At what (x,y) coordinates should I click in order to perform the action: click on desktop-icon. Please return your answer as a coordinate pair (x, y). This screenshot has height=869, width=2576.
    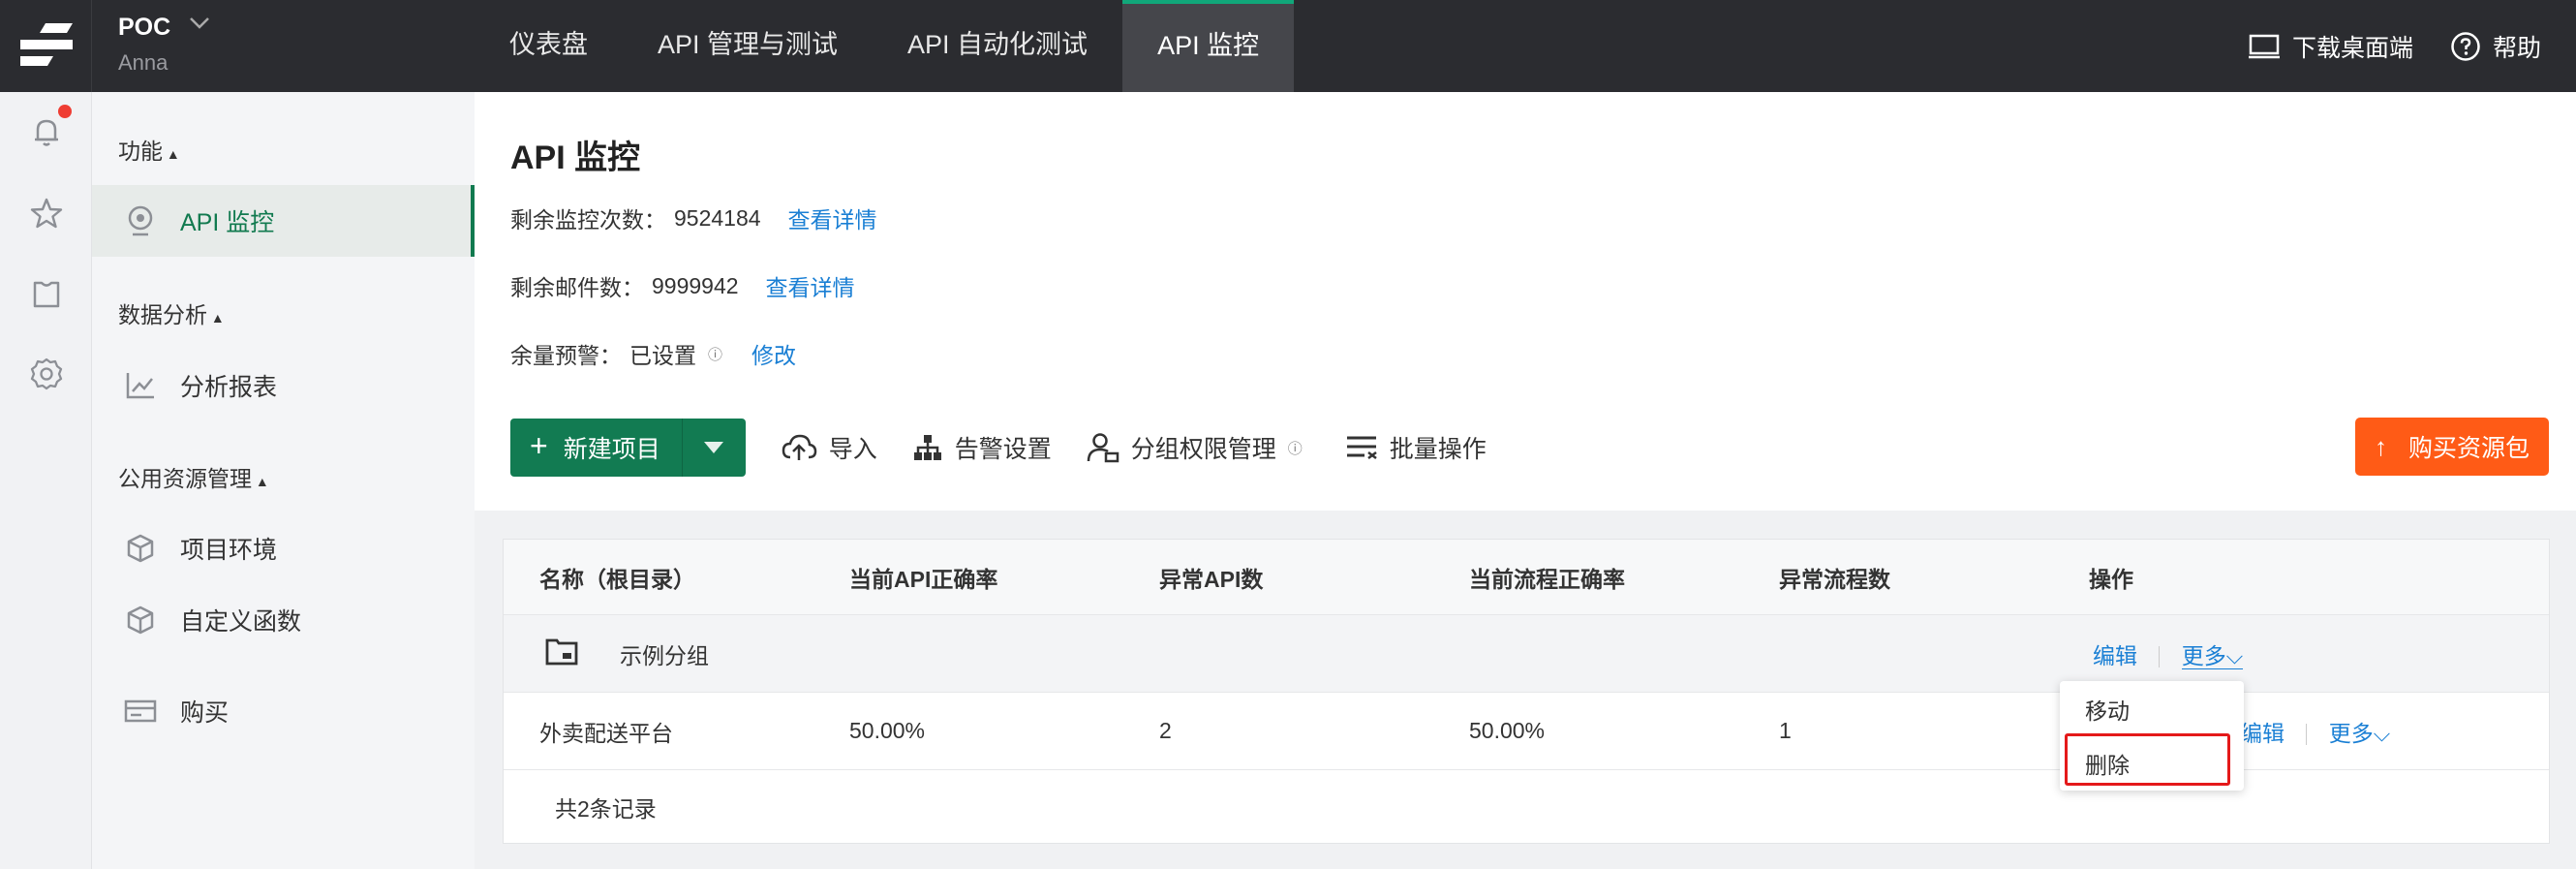
    Looking at the image, I should click on (2264, 46).